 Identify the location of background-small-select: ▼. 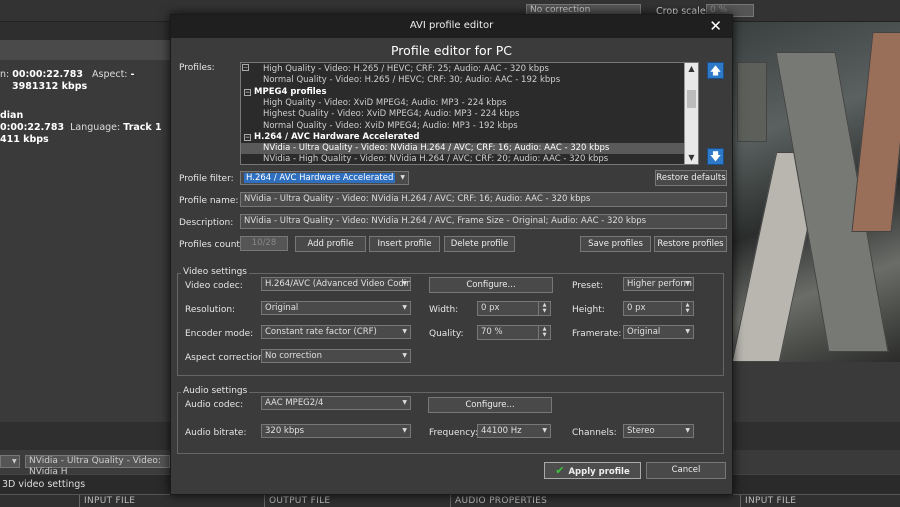
(10, 461).